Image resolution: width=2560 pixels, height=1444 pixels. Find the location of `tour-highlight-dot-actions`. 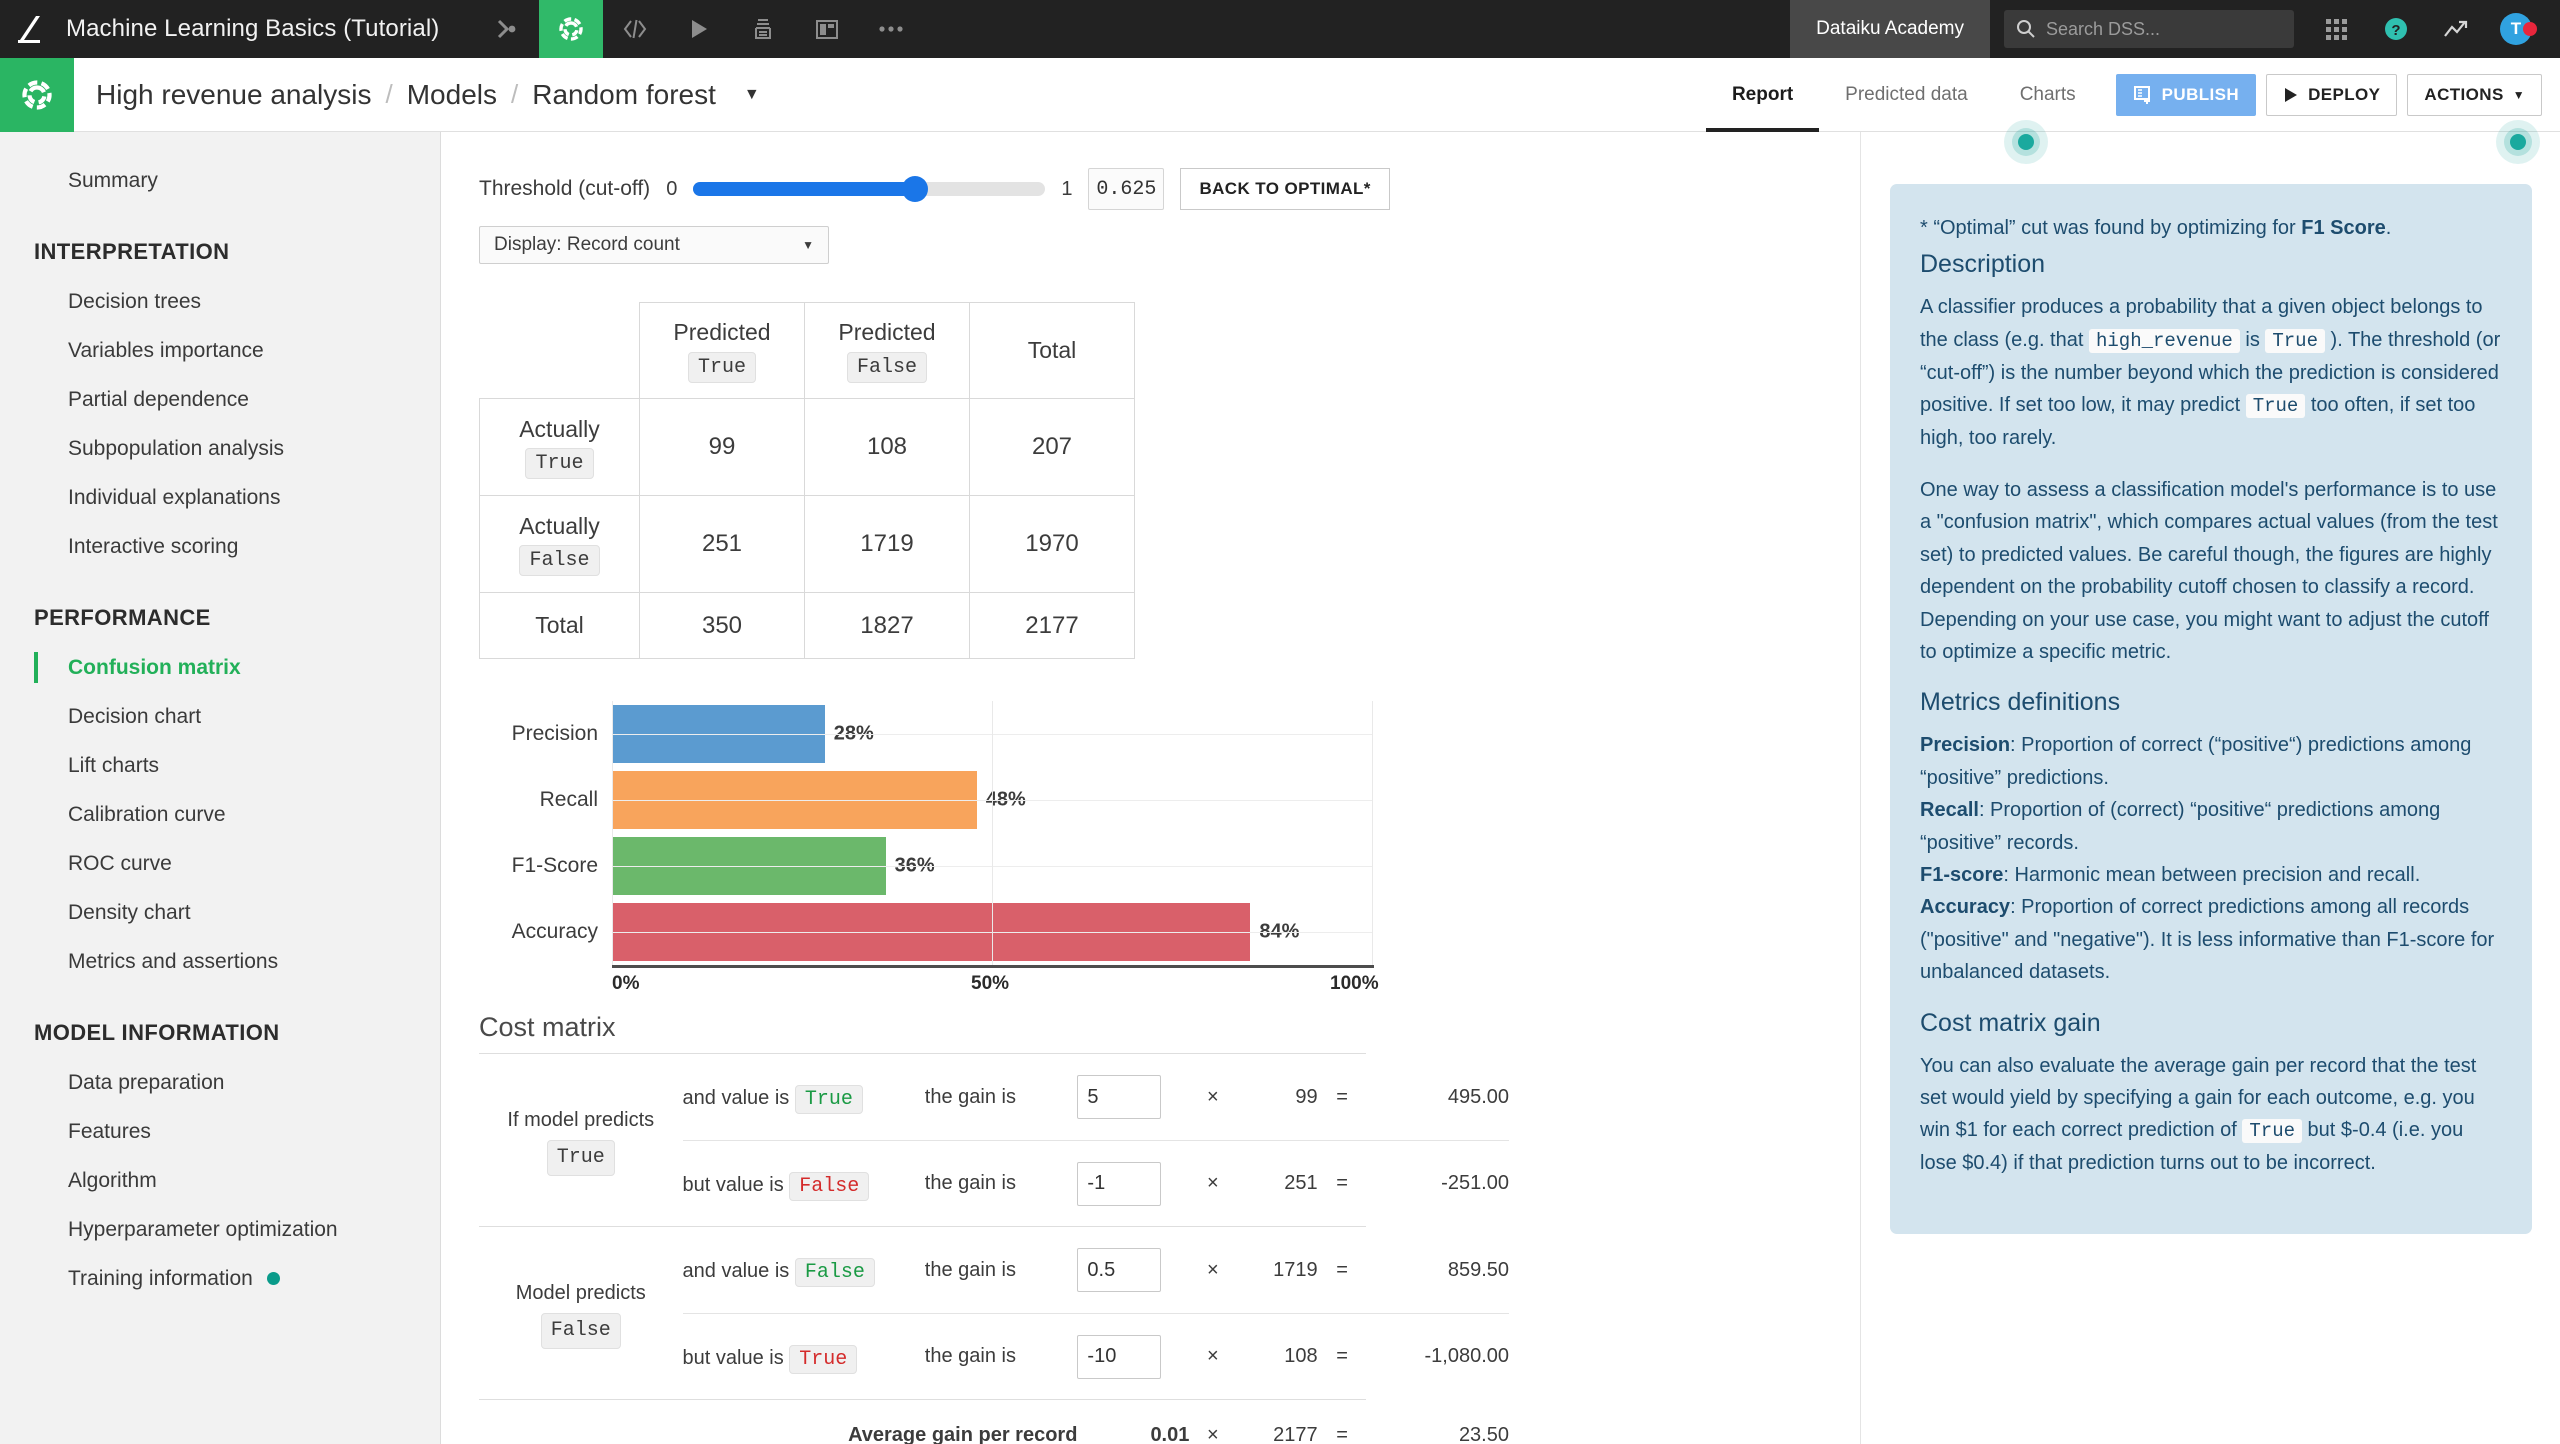

tour-highlight-dot-actions is located at coordinates (2518, 142).